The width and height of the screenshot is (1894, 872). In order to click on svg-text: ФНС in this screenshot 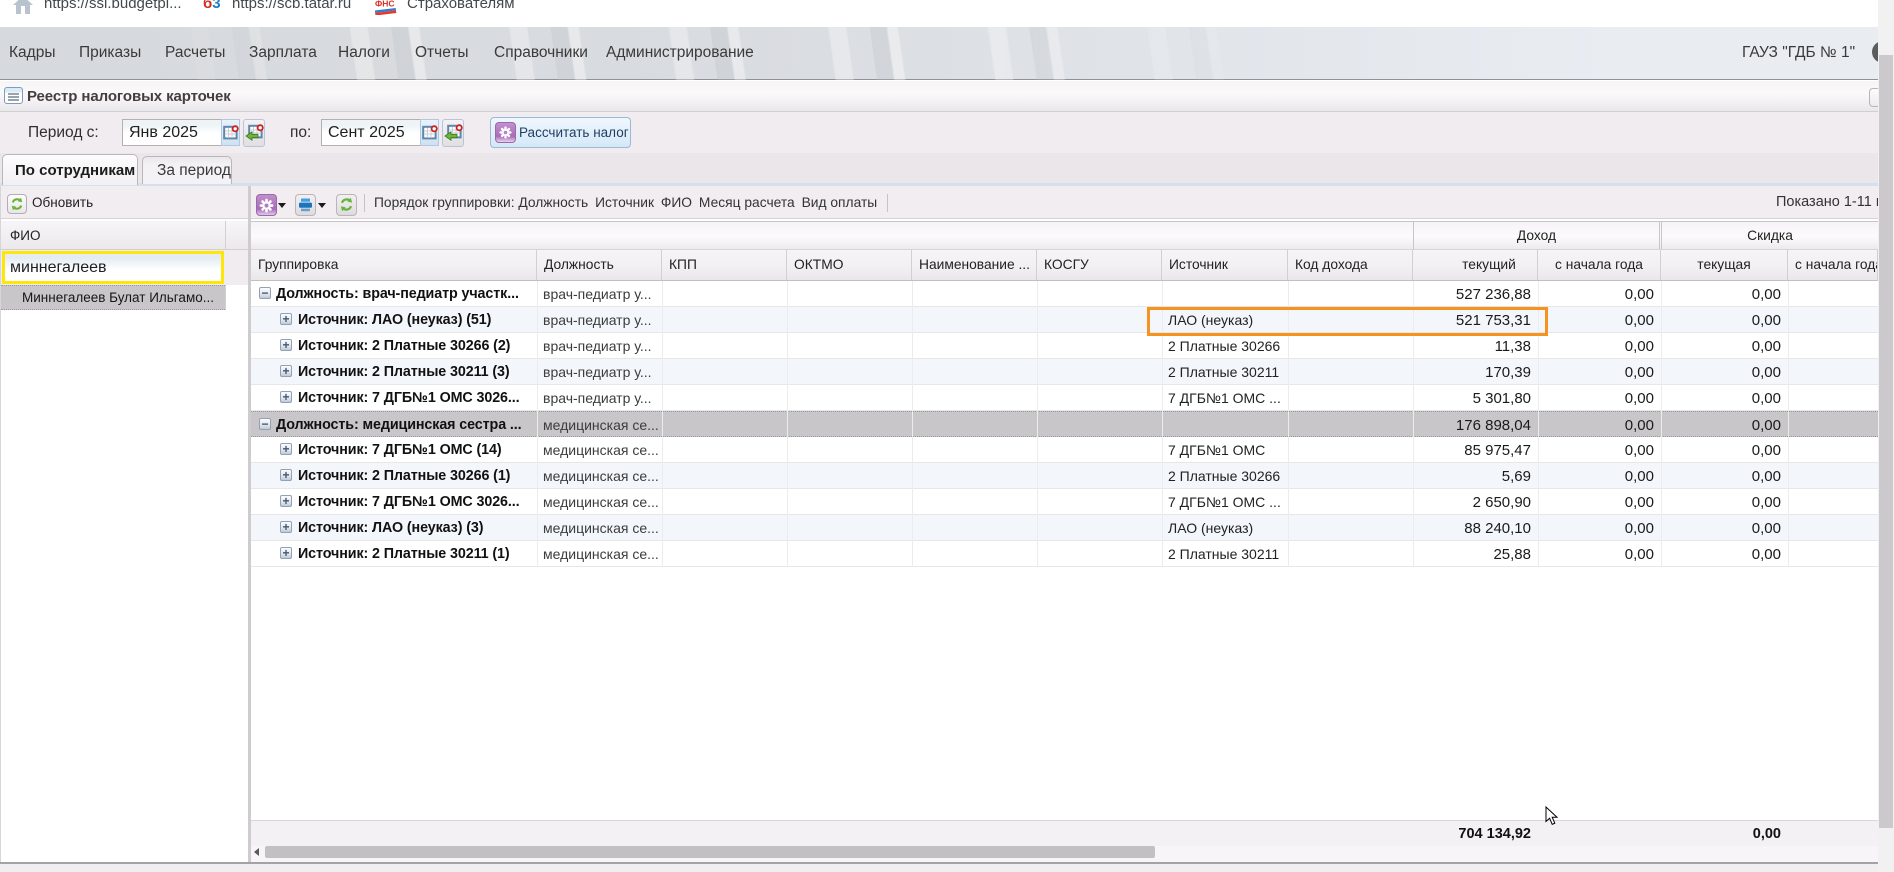, I will do `click(385, 4)`.